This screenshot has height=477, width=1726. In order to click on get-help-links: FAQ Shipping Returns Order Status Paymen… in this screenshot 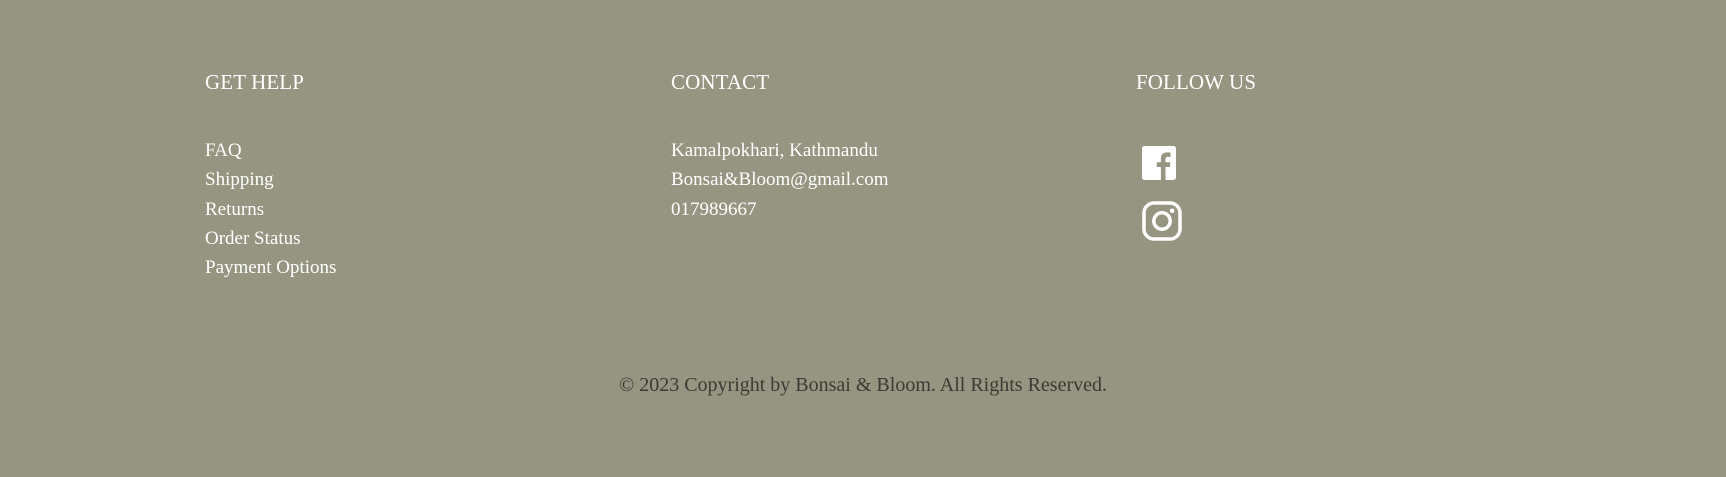, I will do `click(270, 209)`.